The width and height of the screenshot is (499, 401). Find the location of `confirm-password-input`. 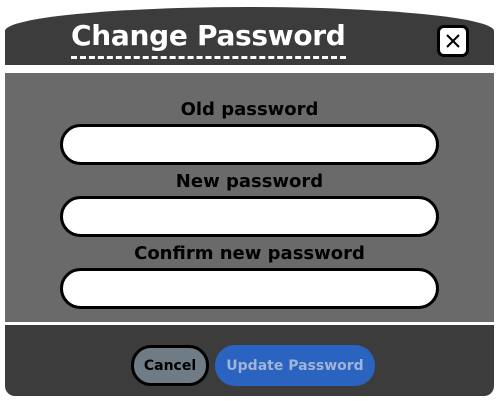

confirm-password-input is located at coordinates (249, 288).